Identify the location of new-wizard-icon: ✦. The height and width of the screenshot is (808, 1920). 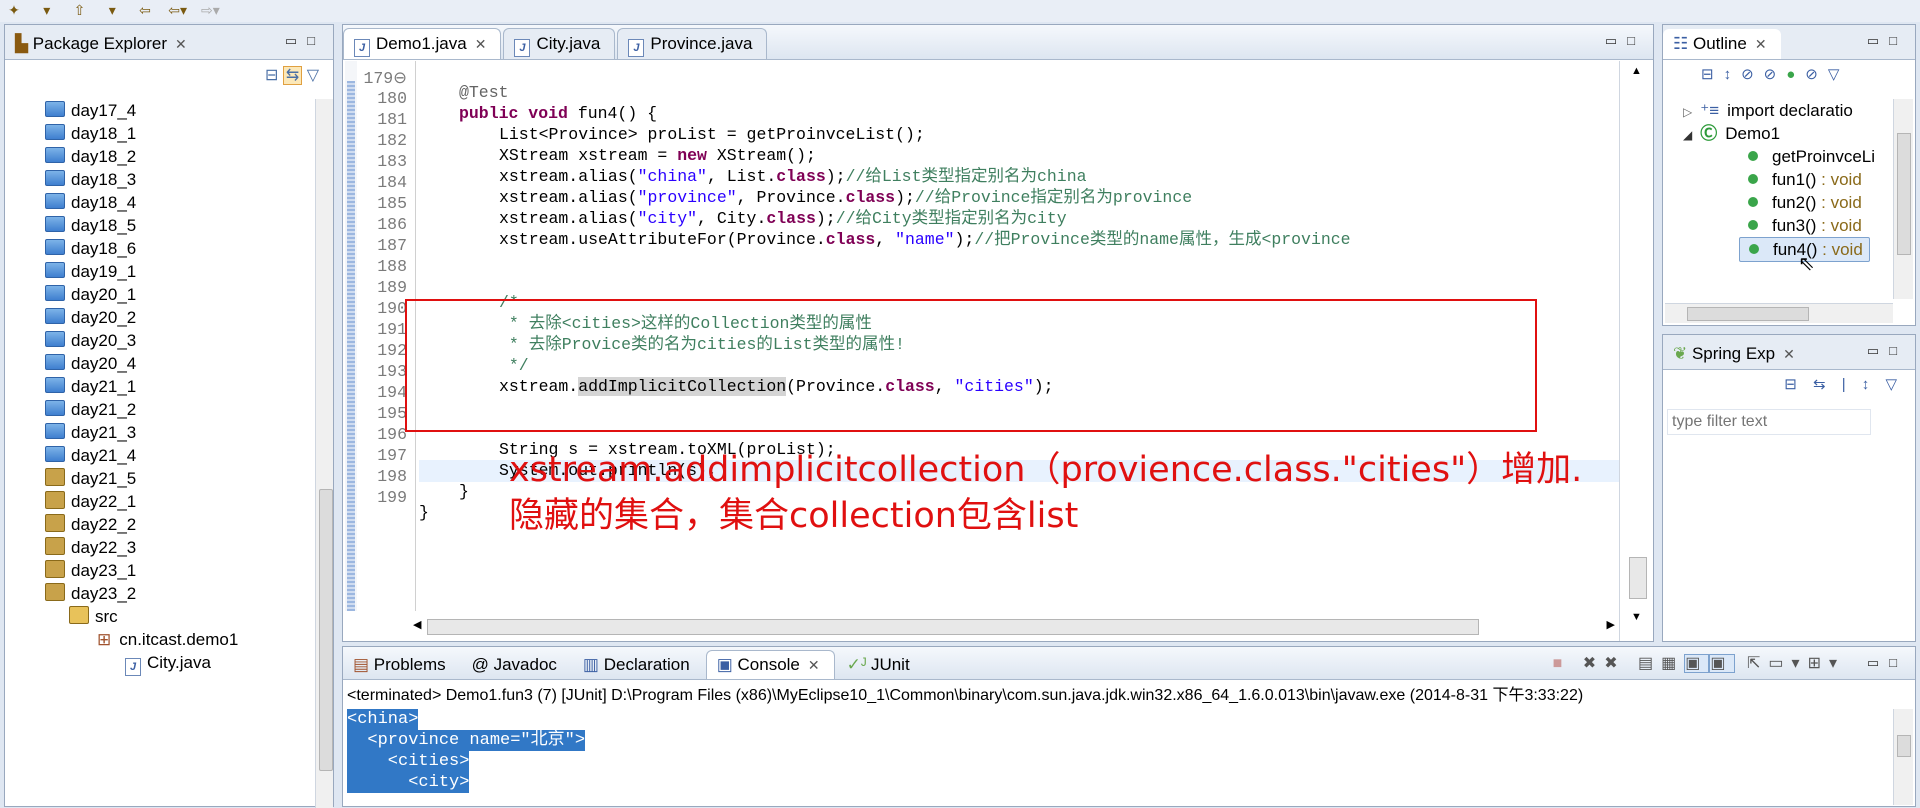
(14, 11).